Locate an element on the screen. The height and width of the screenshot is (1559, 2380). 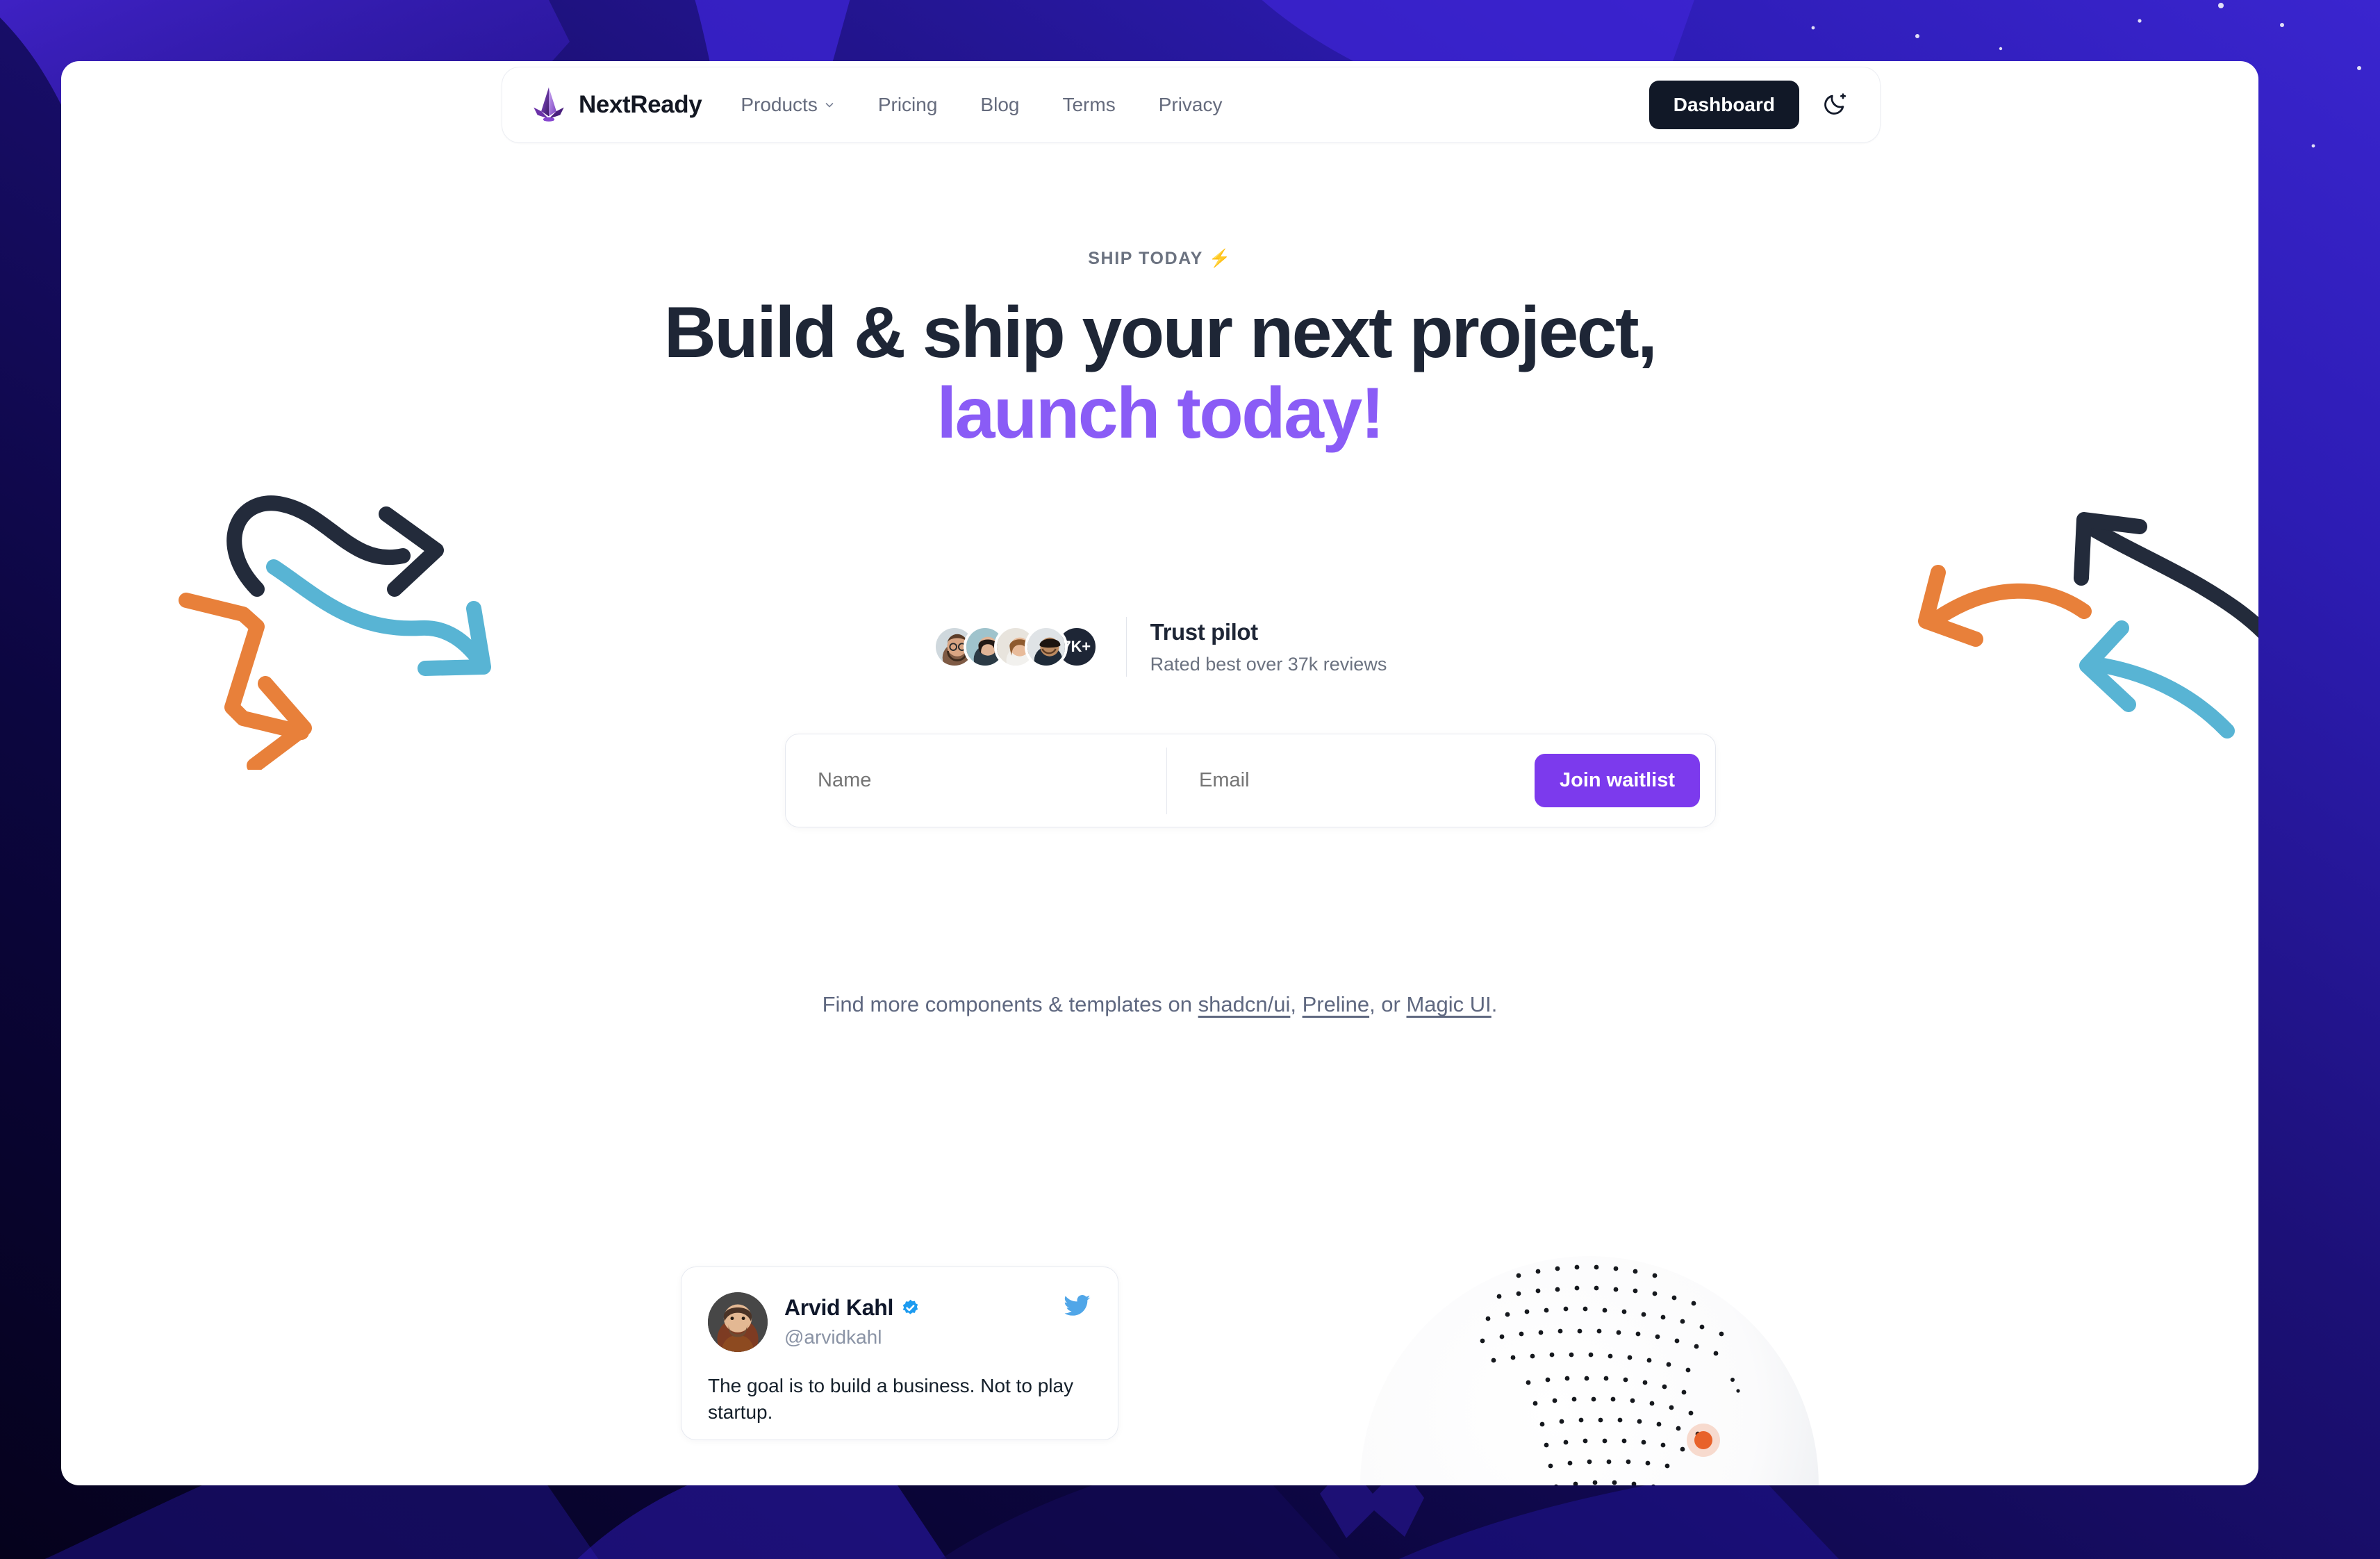
divider is located at coordinates (1126, 647).